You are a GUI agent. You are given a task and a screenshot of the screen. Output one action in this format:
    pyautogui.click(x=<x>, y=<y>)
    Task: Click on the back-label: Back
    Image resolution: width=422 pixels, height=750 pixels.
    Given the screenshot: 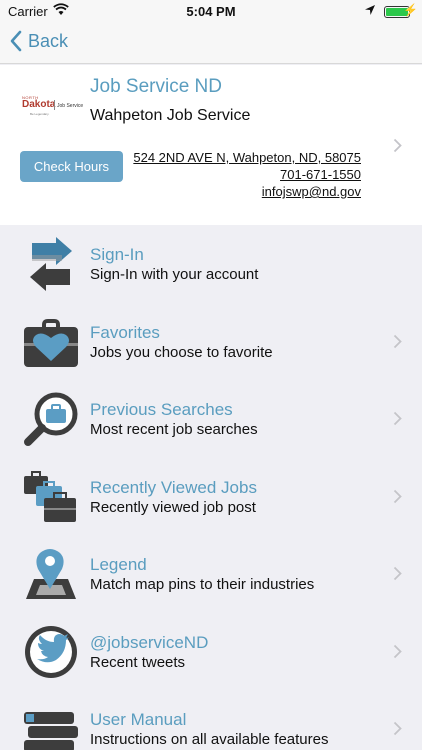 What is the action you would take?
    pyautogui.click(x=48, y=40)
    